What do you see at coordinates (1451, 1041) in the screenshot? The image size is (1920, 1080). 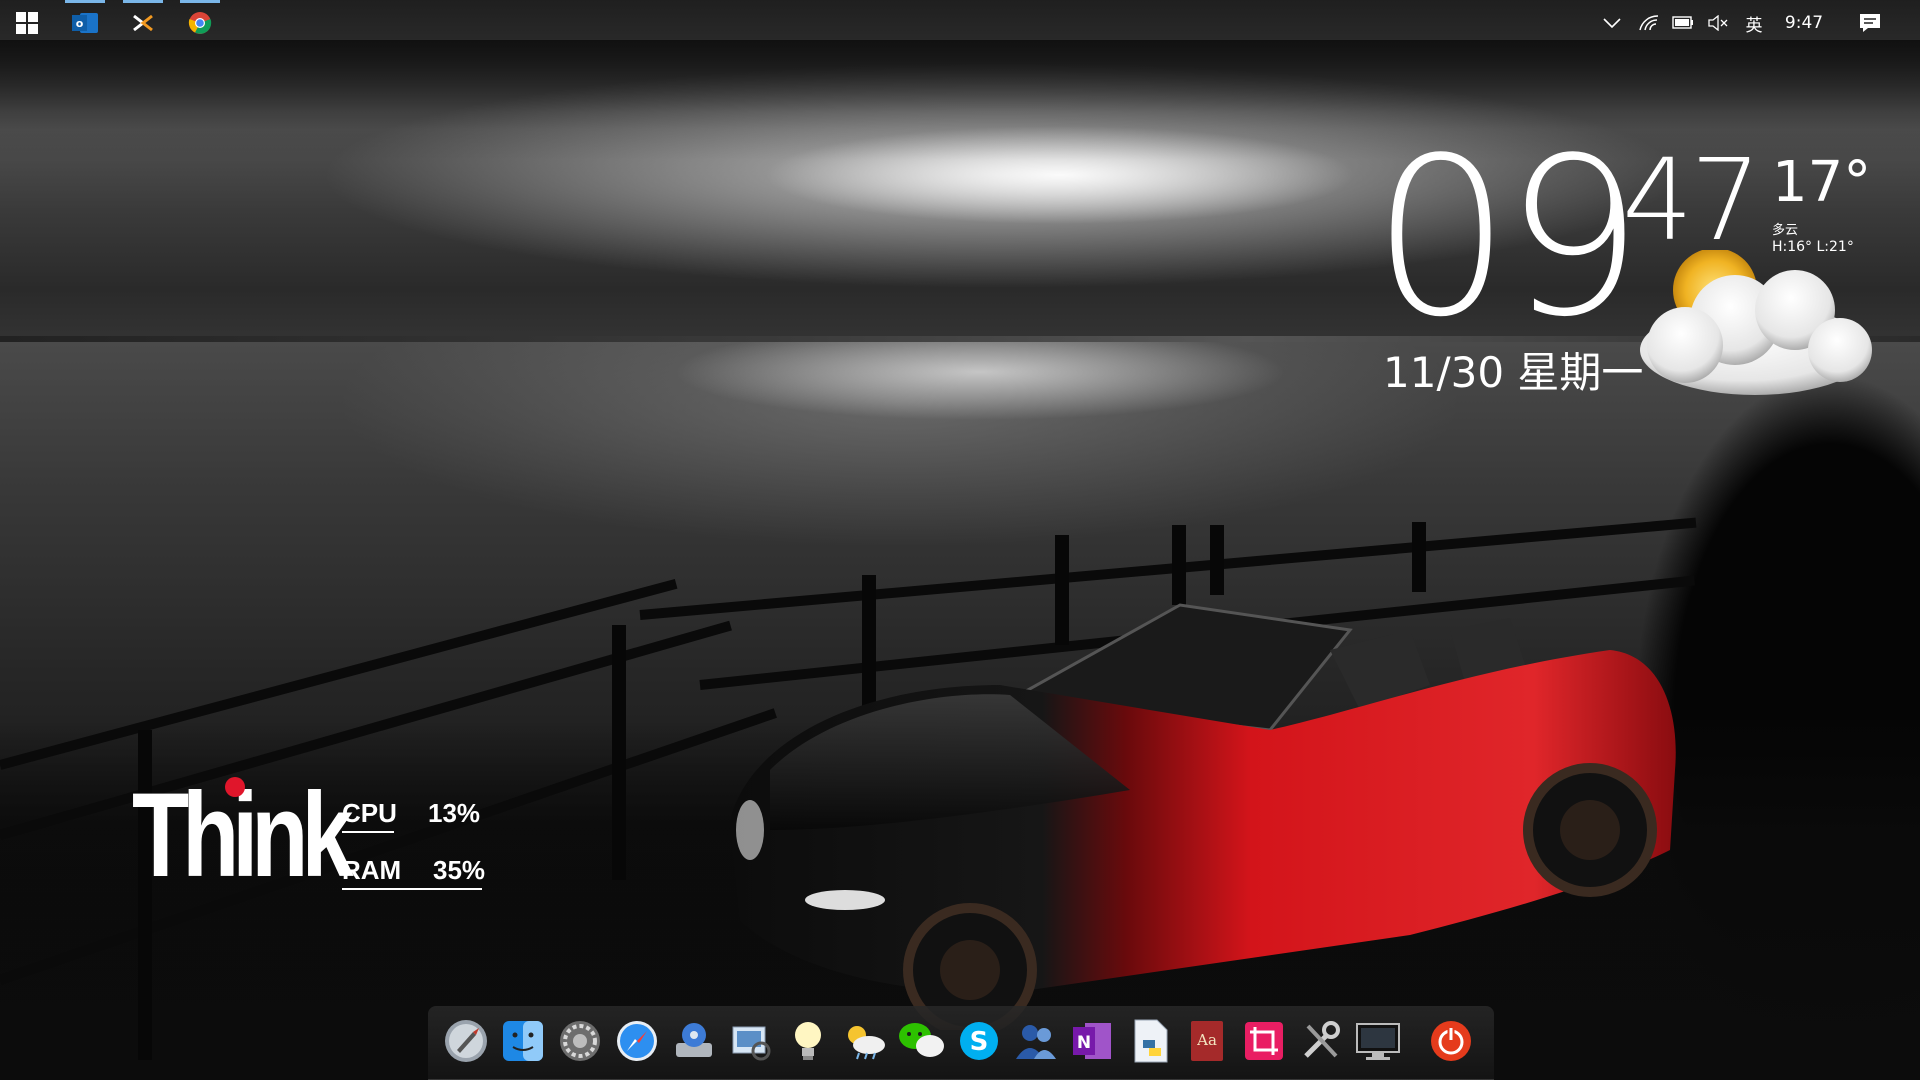 I see `power-icon` at bounding box center [1451, 1041].